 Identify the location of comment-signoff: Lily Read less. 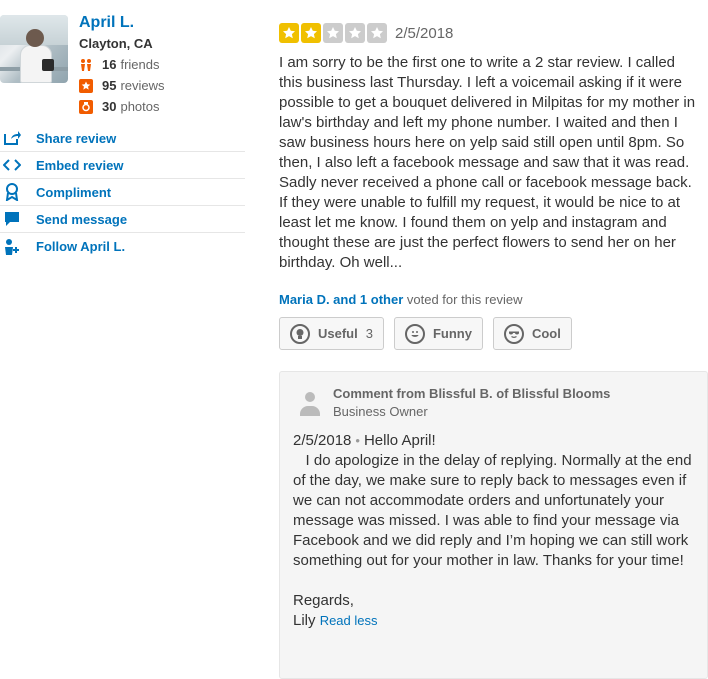
(498, 621).